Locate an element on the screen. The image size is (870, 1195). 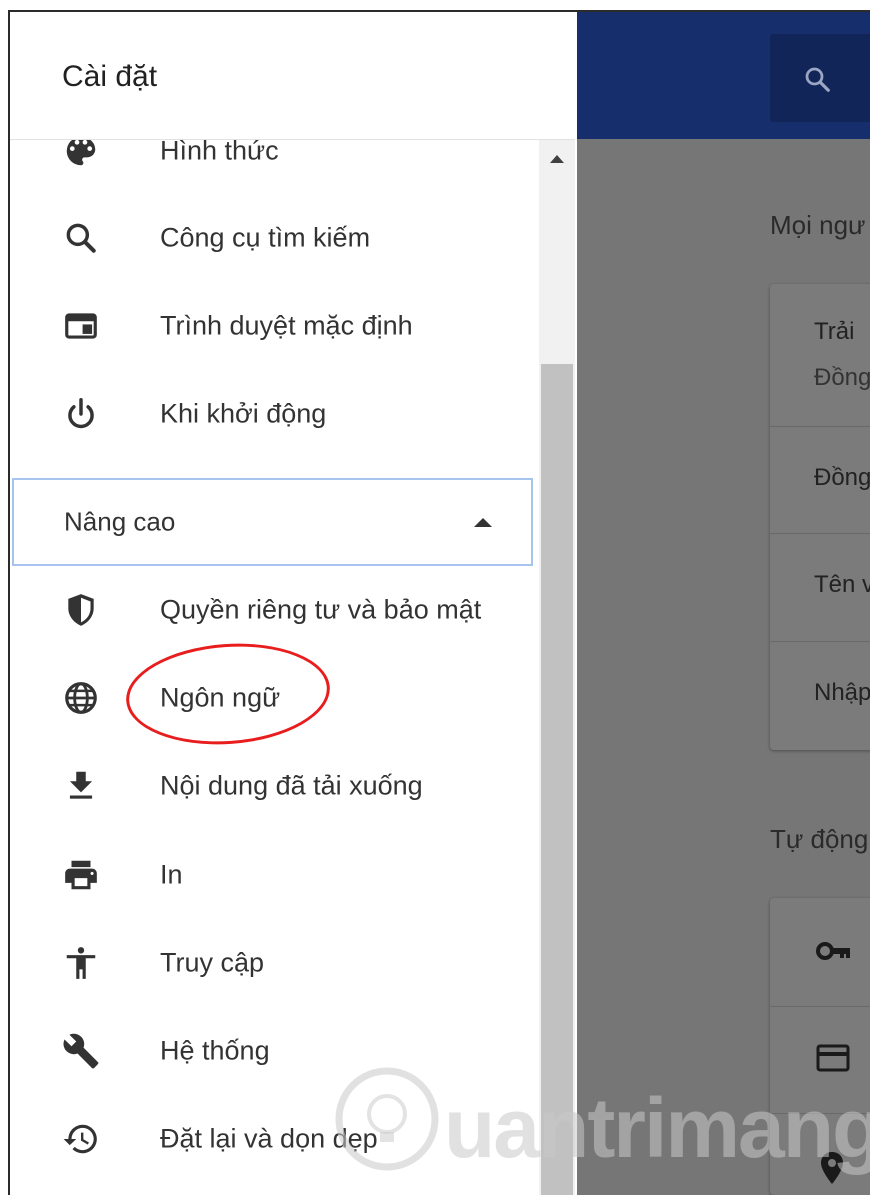
sidebar-item-label: Công cụ tìm kiếm is located at coordinates (265, 237).